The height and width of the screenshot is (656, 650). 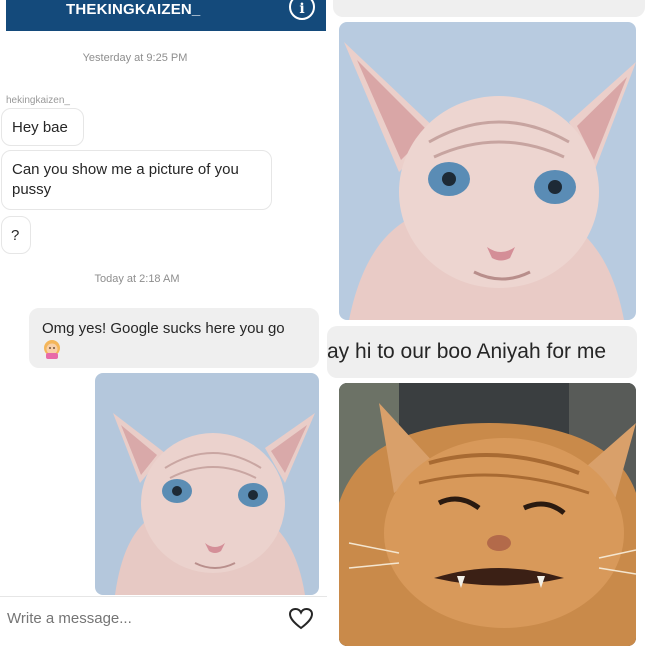 I want to click on message-text: Omg yes! Google sucks here you go, so click(x=163, y=328).